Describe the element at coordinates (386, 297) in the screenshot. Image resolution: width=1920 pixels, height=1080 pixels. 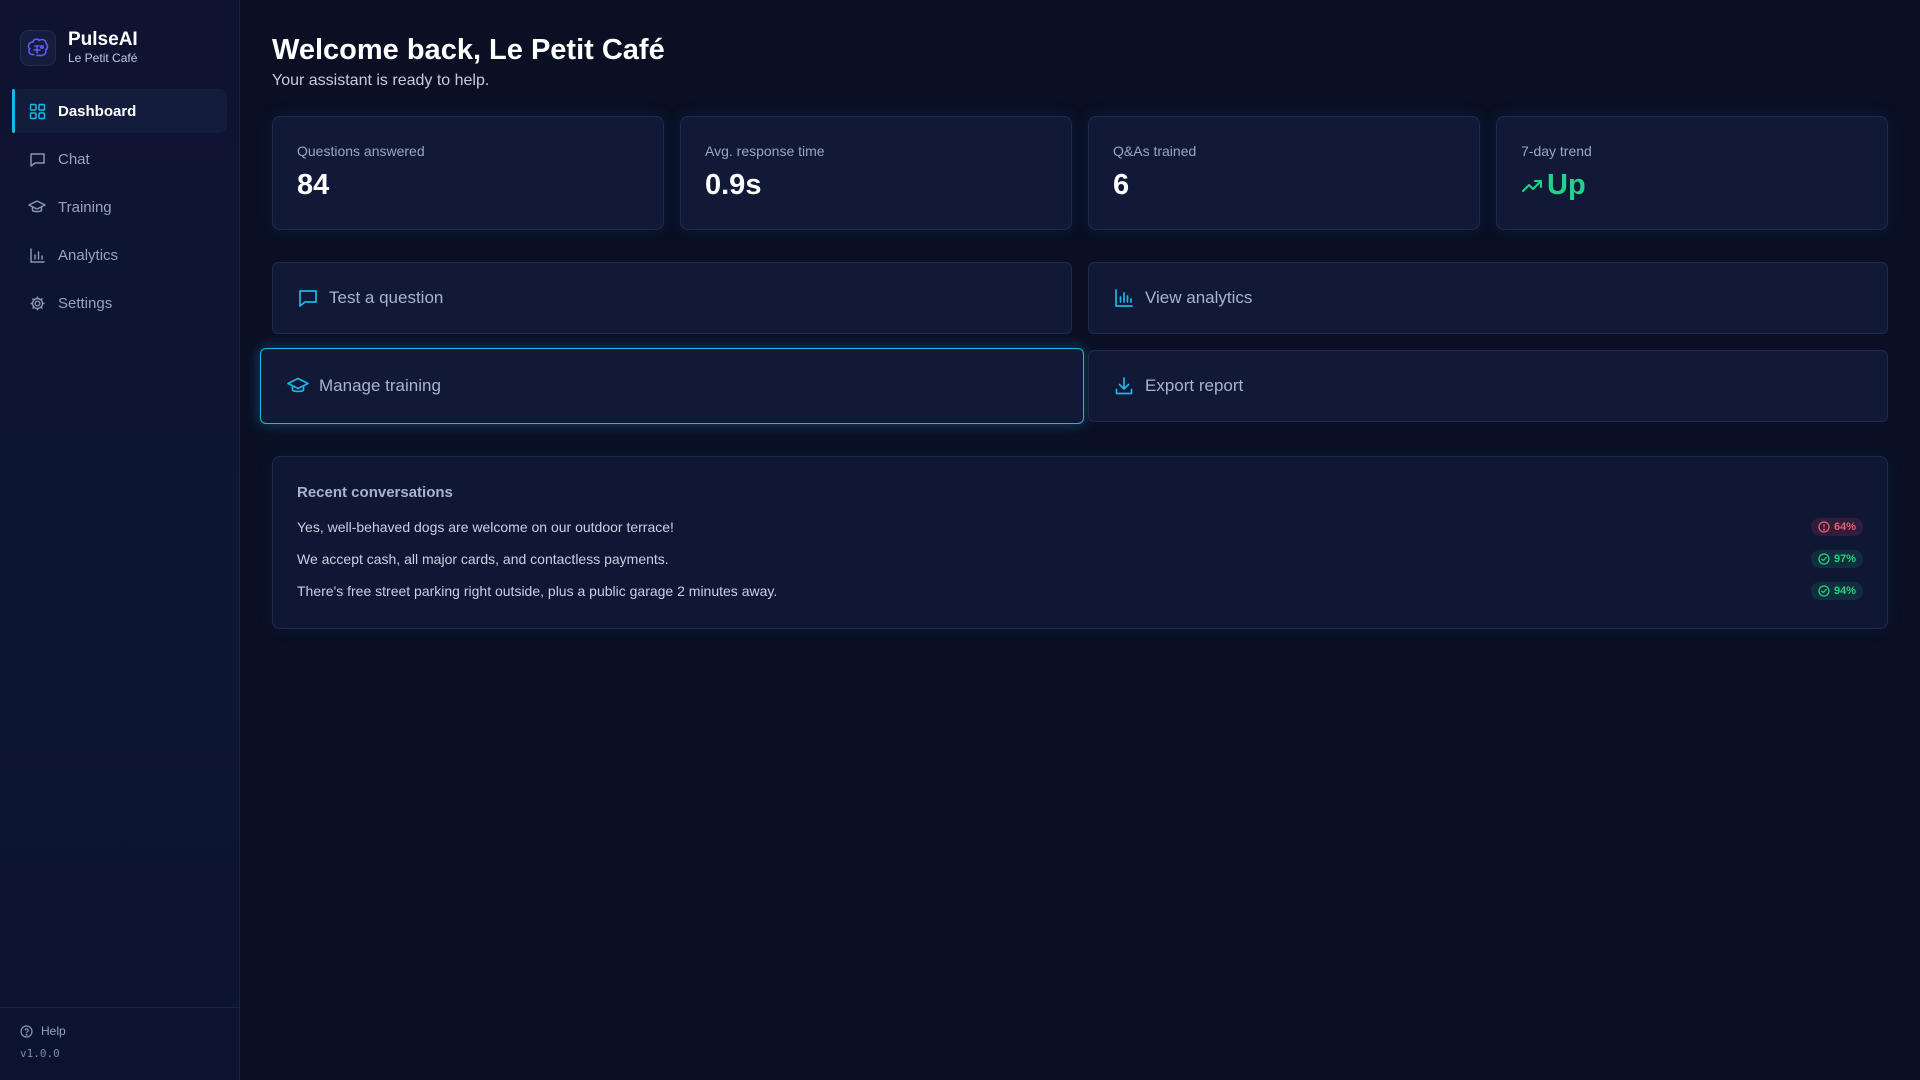
I see `action-label: Test a question` at that location.